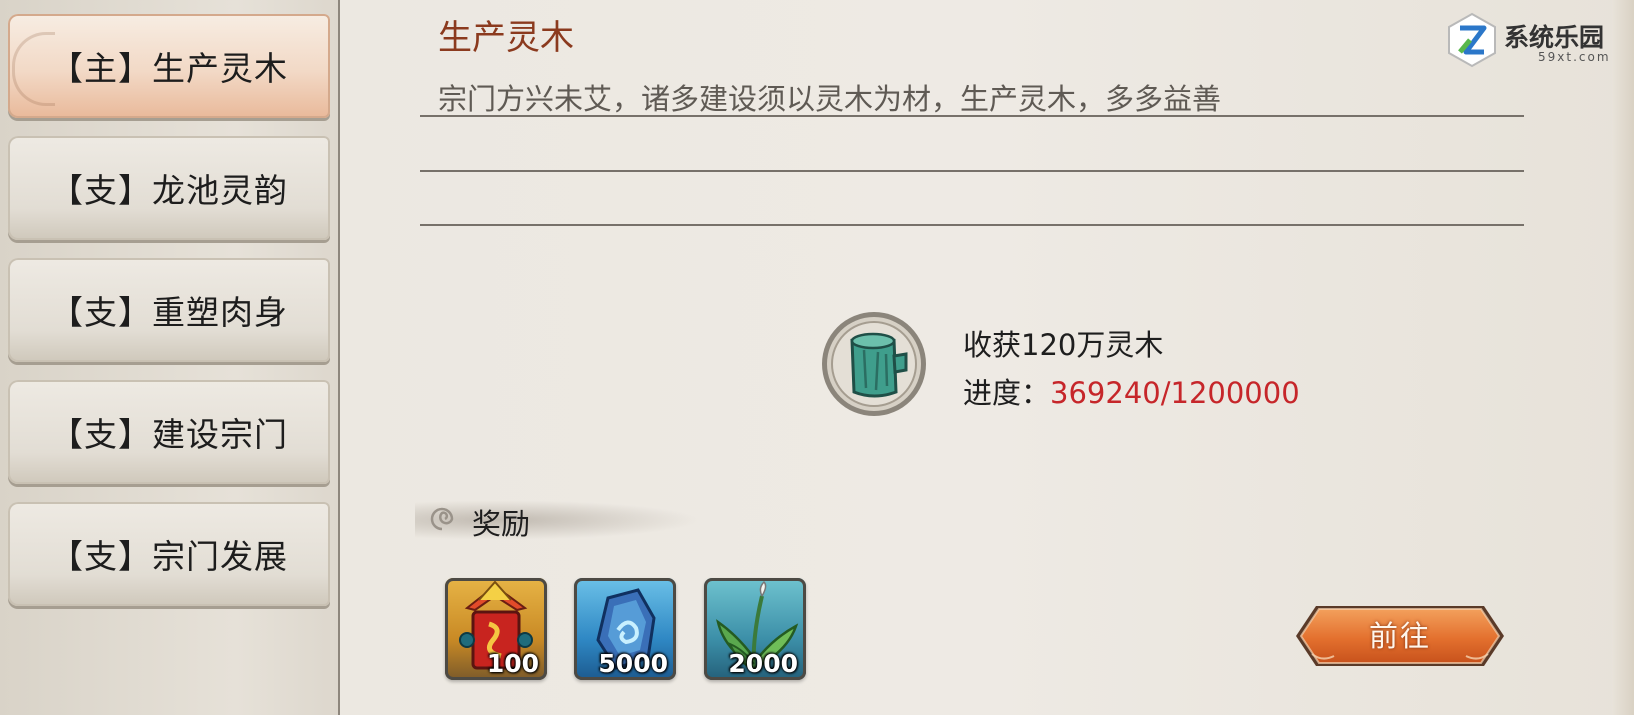  Describe the element at coordinates (557, 520) in the screenshot. I see `reward-header-brush` at that location.